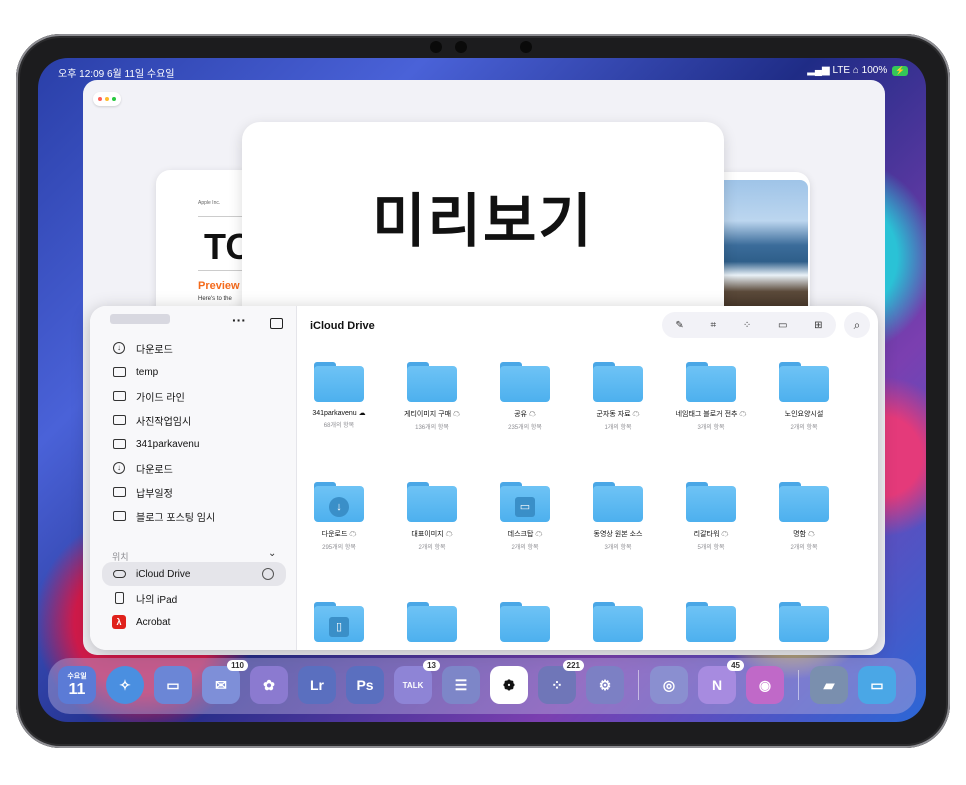 Image resolution: width=966 pixels, height=785 pixels. I want to click on sidebar-item-label: 나의 iPad, so click(157, 600).